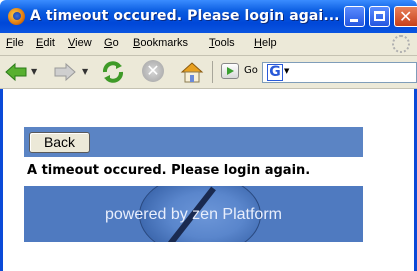 The height and width of the screenshot is (271, 417). I want to click on timeout-message: A timeout occured. Please login again., so click(169, 170).